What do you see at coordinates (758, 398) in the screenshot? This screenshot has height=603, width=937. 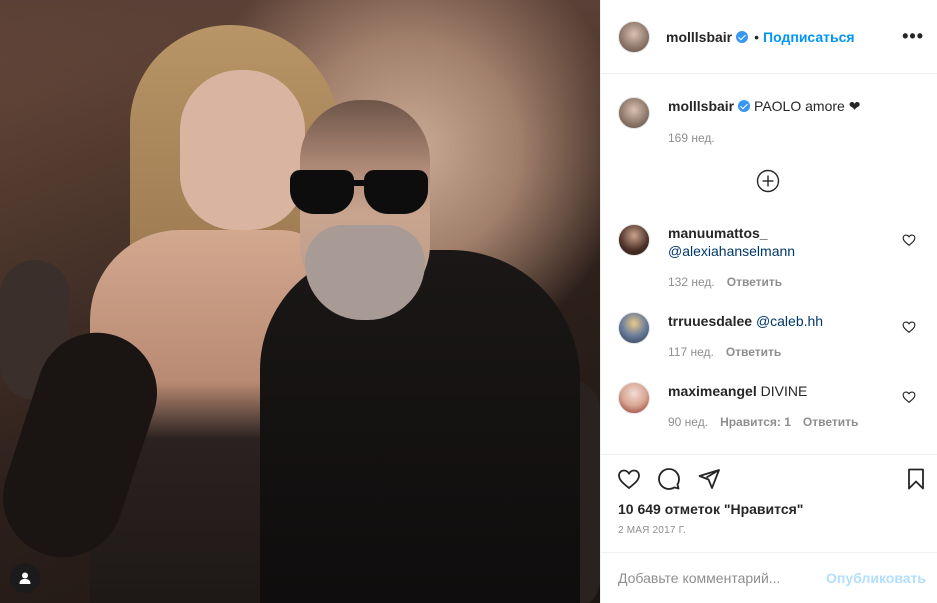 I see `comment-item: maximeangel DIVINE` at bounding box center [758, 398].